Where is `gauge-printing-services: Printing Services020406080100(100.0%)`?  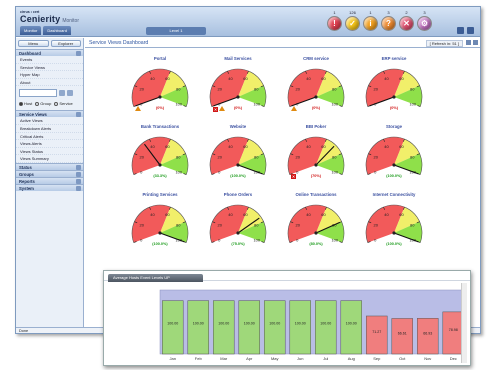
gauge-printing-services: Printing Services020406080100(100.0%) is located at coordinates (160, 221).